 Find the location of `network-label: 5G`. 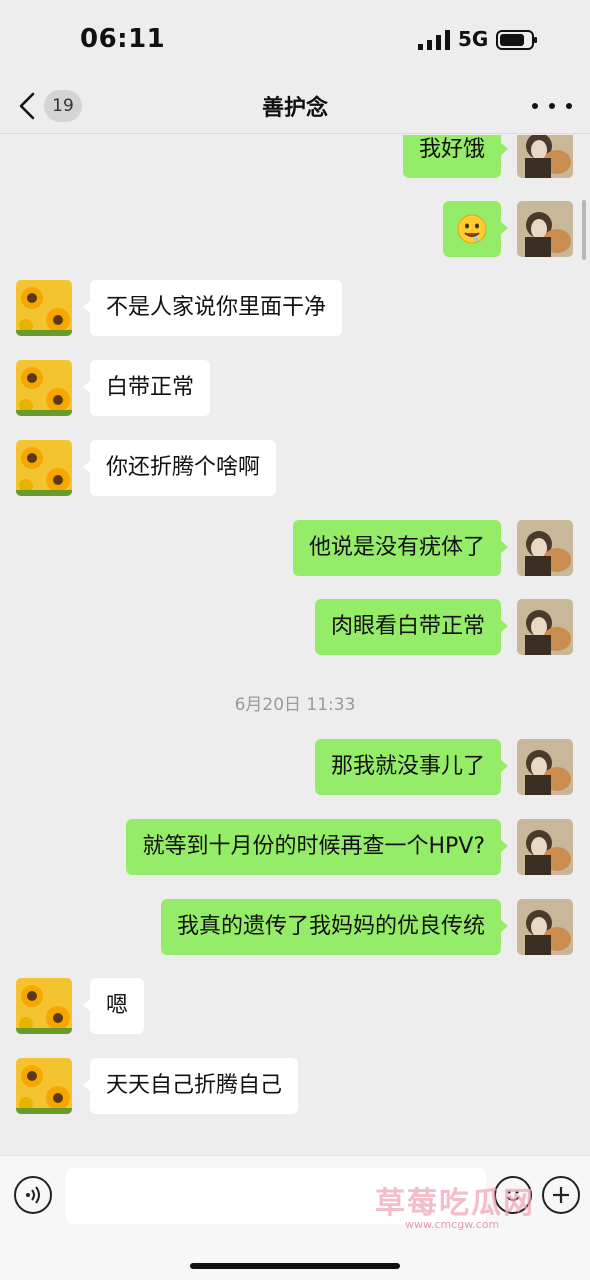

network-label: 5G is located at coordinates (473, 39).